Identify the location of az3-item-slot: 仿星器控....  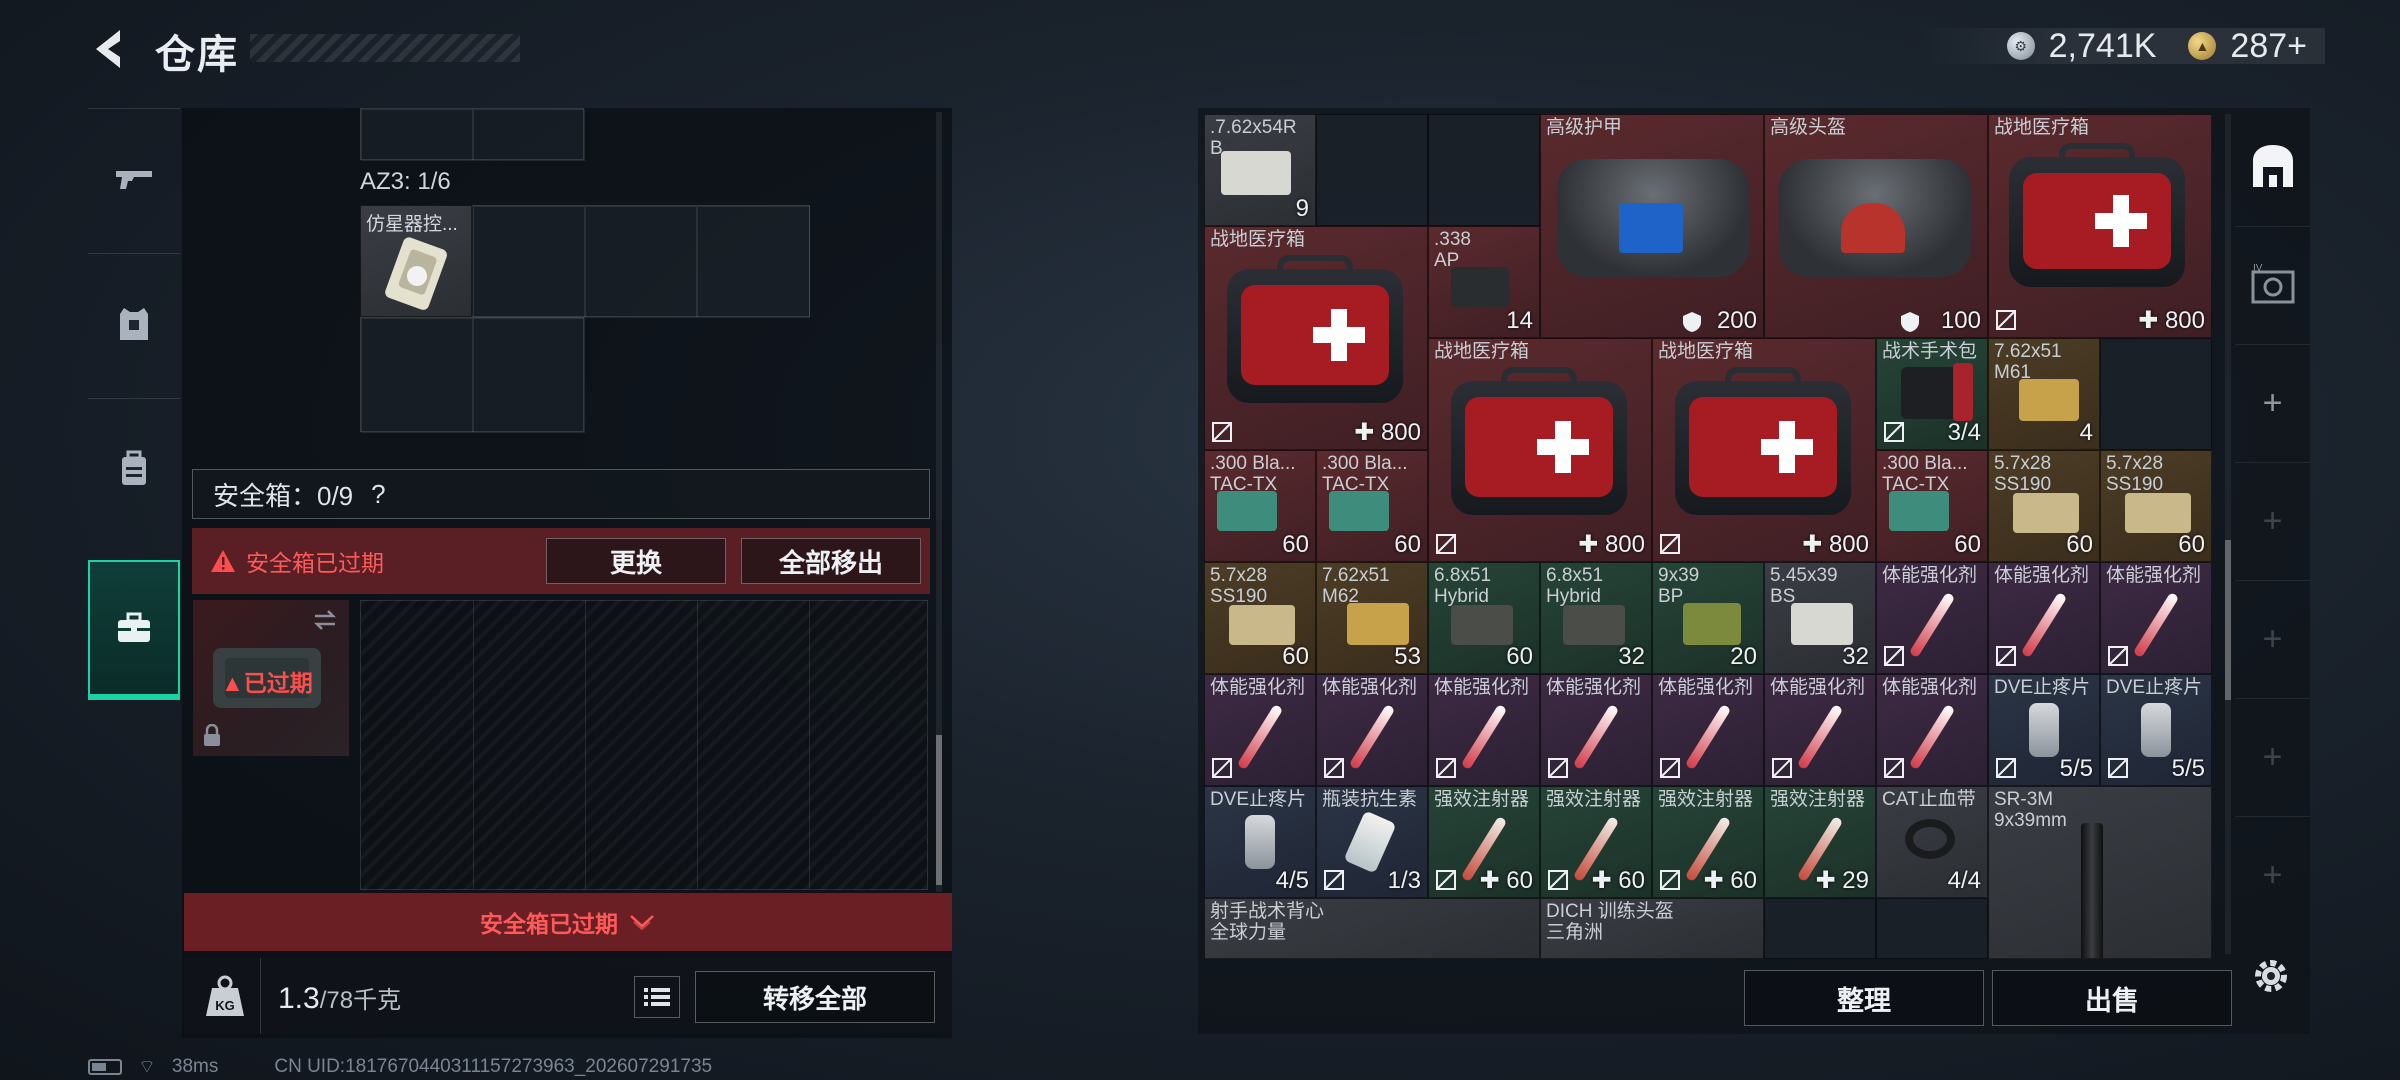
(416, 261).